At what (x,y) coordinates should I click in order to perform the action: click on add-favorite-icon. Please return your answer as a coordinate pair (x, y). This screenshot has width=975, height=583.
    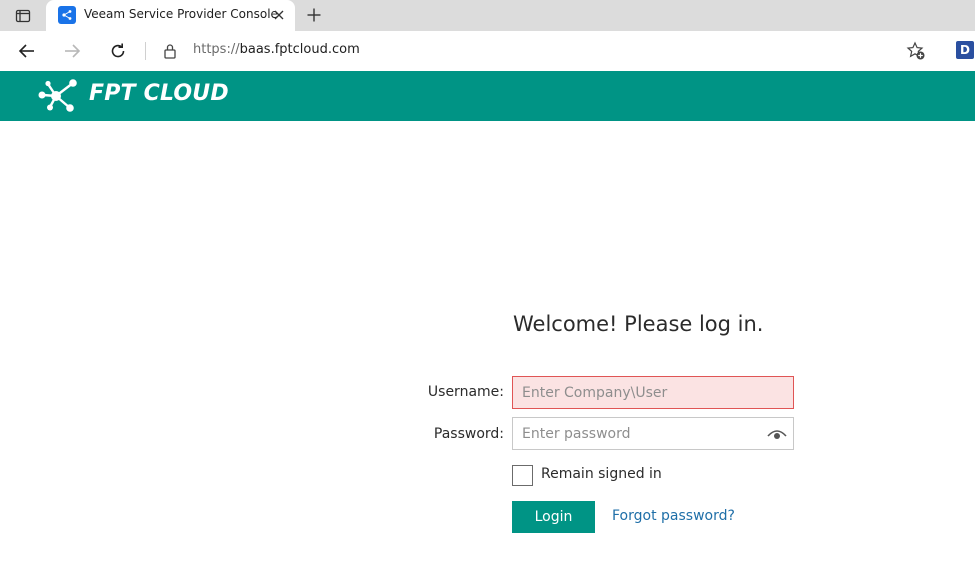
    Looking at the image, I should click on (916, 51).